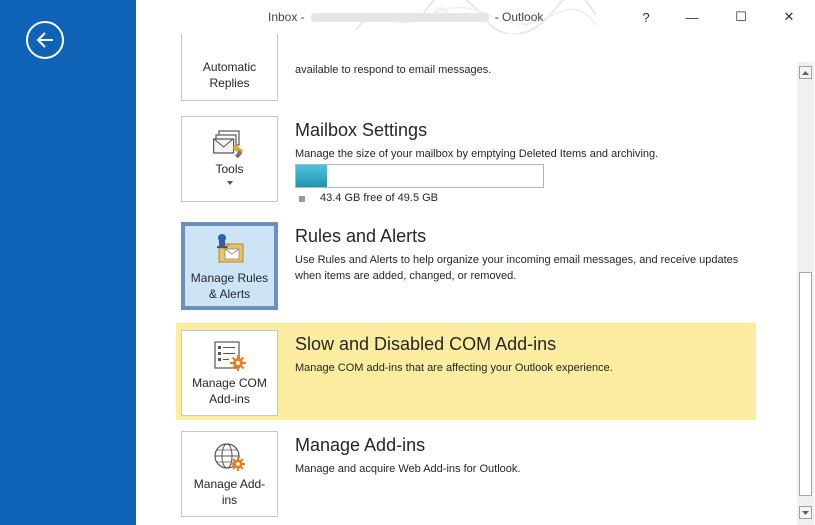 The width and height of the screenshot is (815, 525). Describe the element at coordinates (519, 17) in the screenshot. I see `window-title-suffix: - Outlook` at that location.